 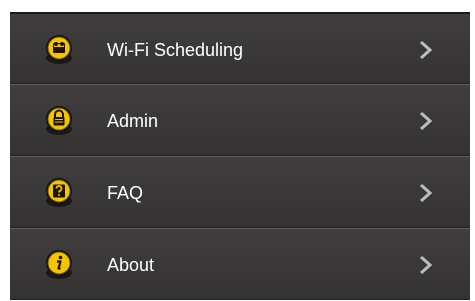 I want to click on menu-item-label: About, so click(x=131, y=265).